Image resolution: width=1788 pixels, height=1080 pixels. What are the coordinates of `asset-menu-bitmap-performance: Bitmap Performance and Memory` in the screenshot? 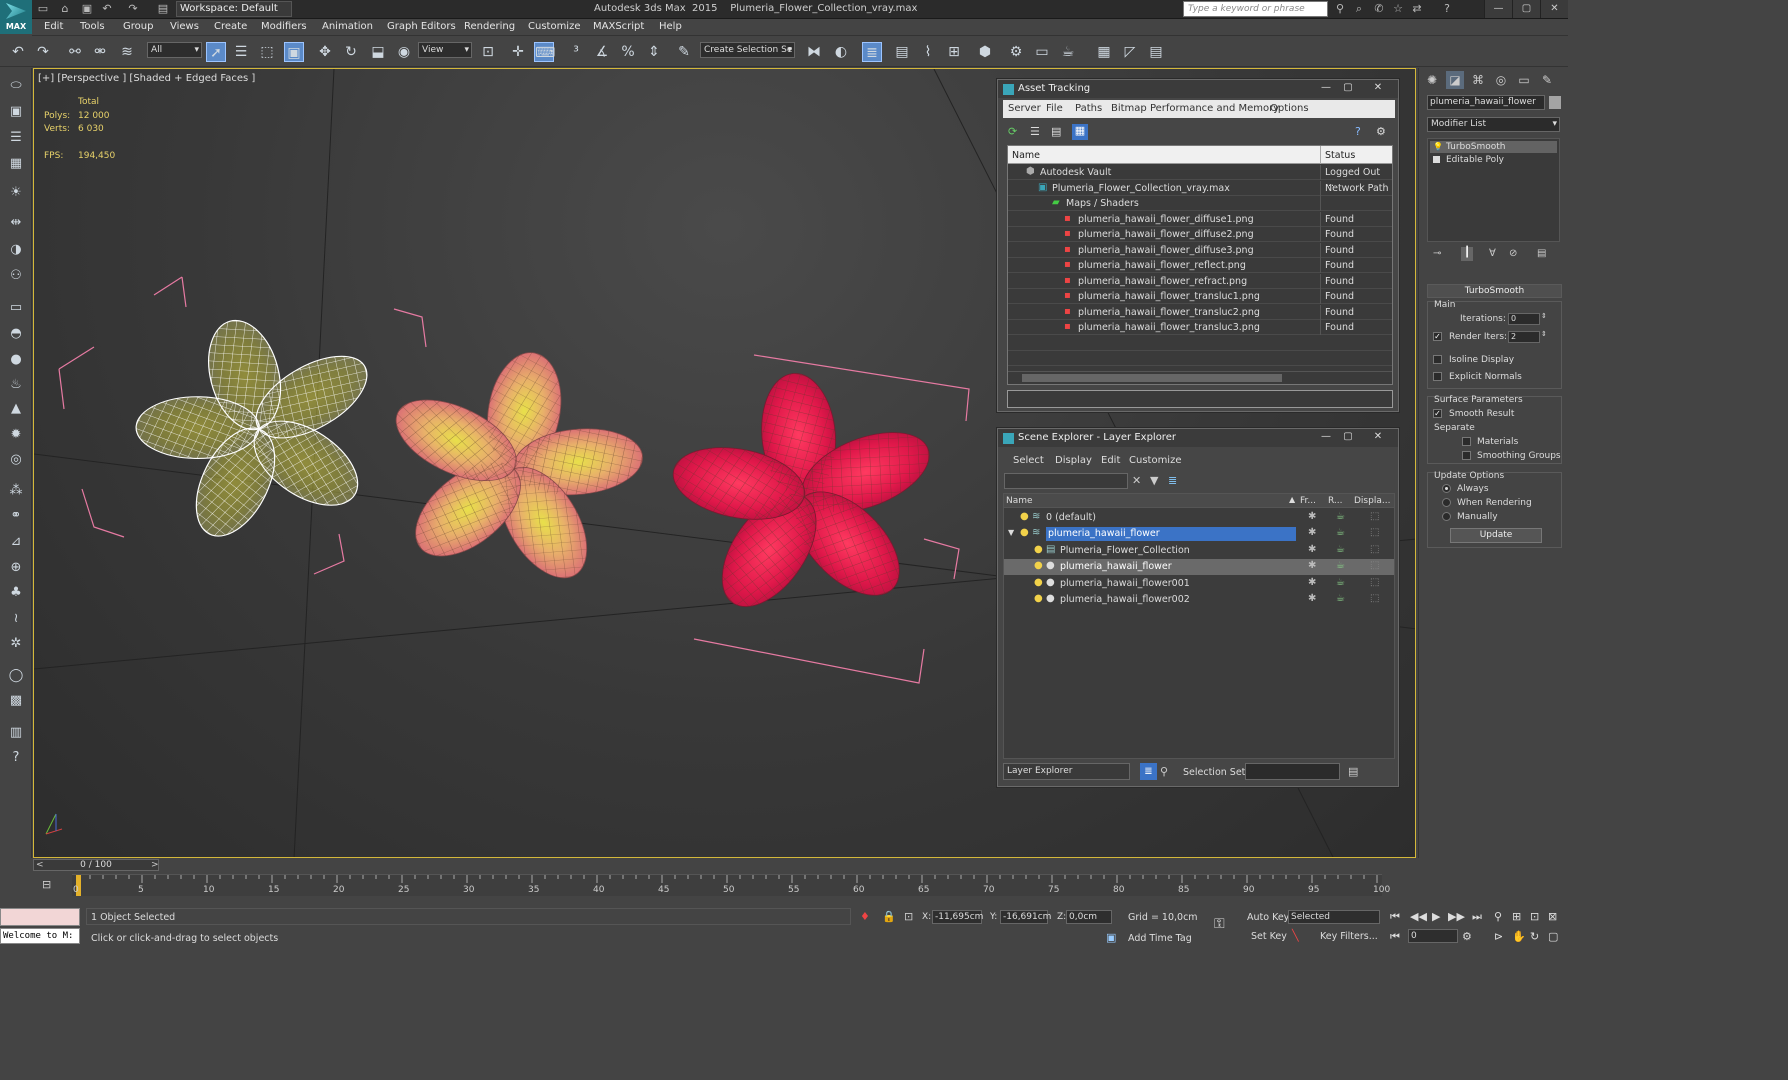 It's located at (1195, 108).